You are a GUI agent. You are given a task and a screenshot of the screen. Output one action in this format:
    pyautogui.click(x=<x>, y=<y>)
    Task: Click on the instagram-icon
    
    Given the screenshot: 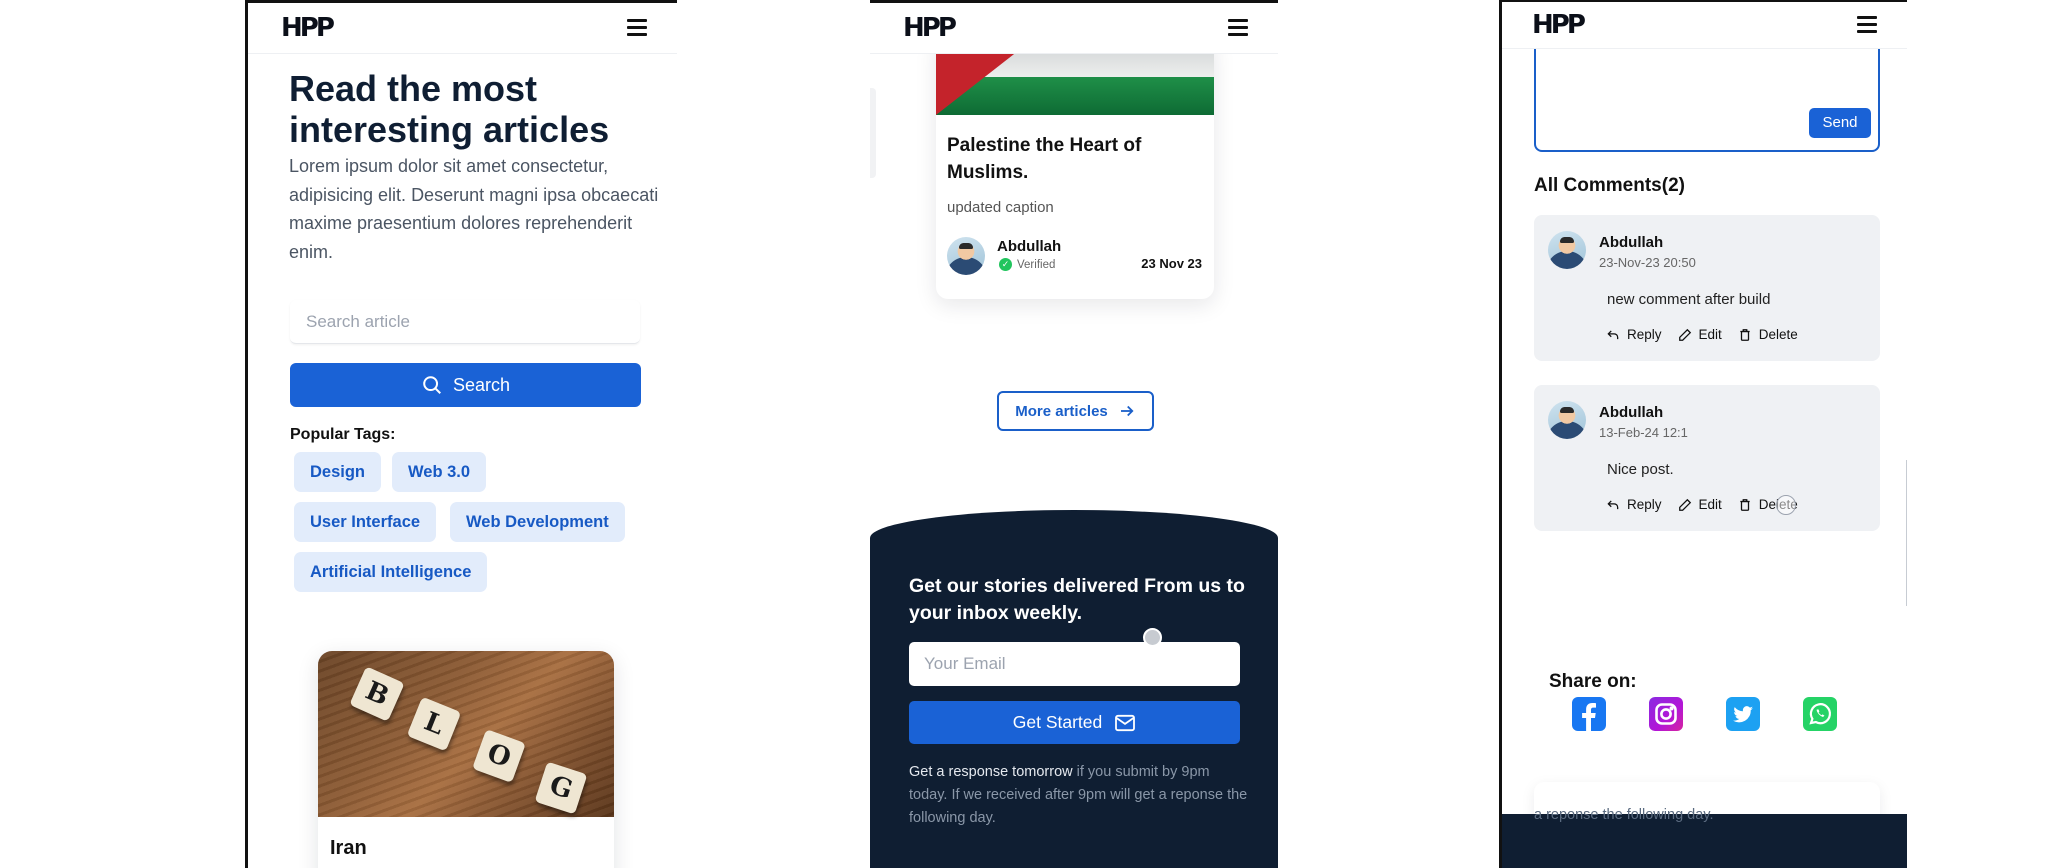 What is the action you would take?
    pyautogui.click(x=1666, y=714)
    